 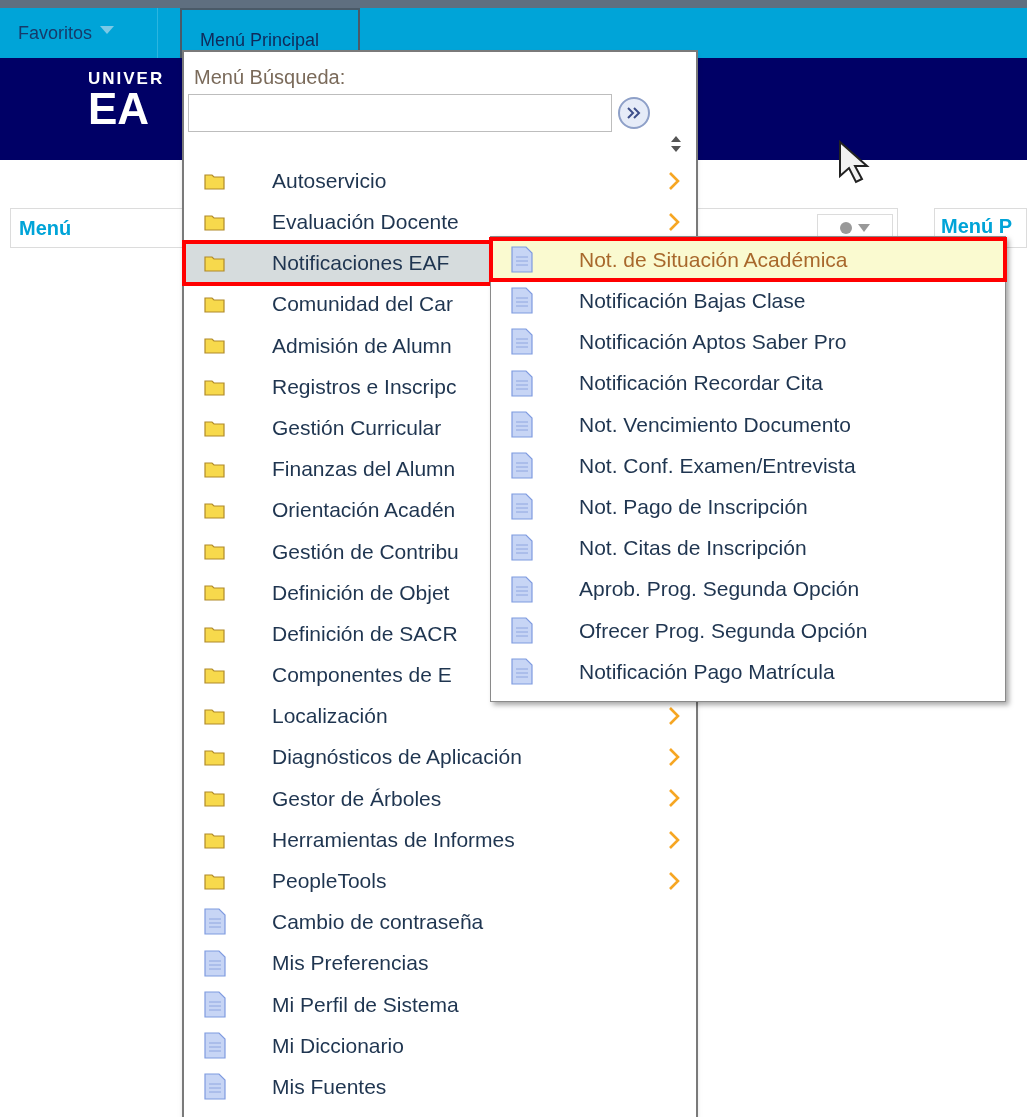 I want to click on submenu-item-label: Notificación Recordar Cita, so click(x=701, y=383).